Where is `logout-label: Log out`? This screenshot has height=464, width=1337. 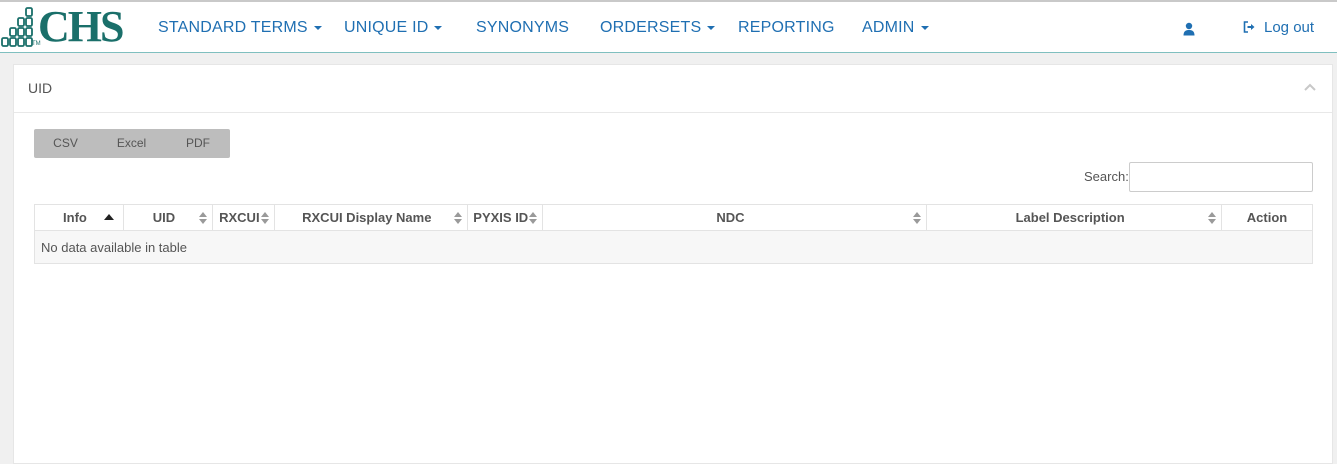
logout-label: Log out is located at coordinates (1289, 27).